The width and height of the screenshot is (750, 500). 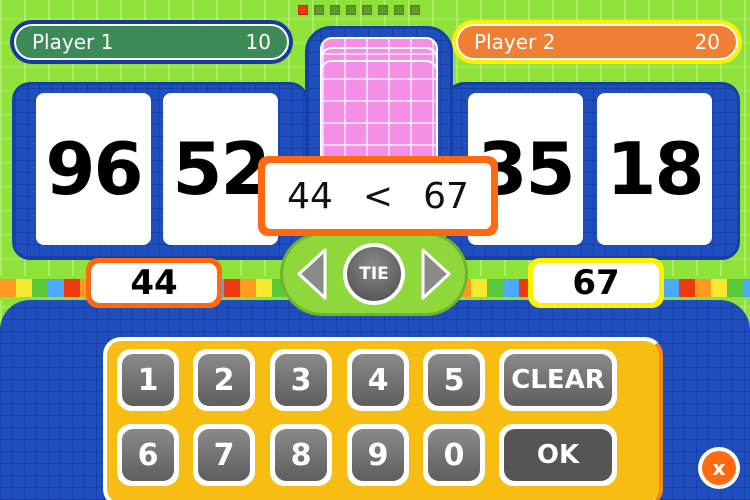 I want to click on close-icon: x, so click(x=719, y=468).